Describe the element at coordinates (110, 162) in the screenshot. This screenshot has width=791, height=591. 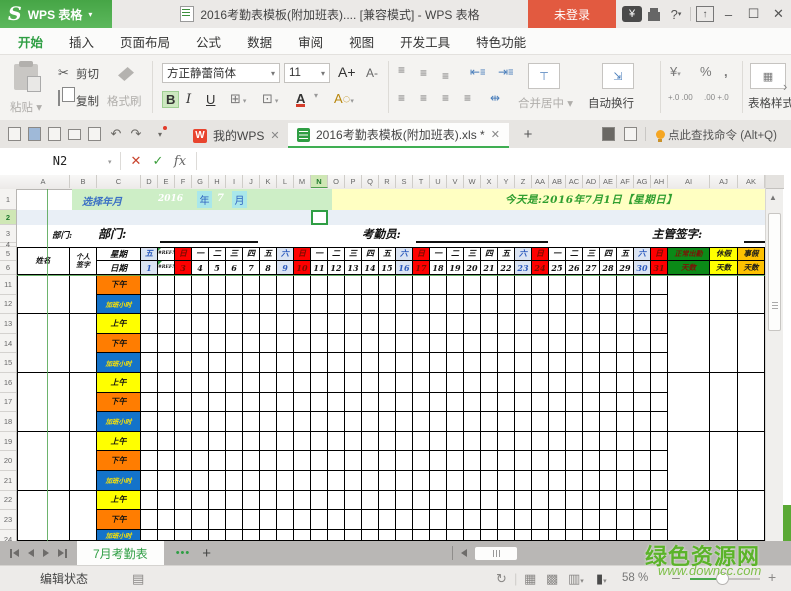
I see `chevron-down-icon: ▾` at that location.